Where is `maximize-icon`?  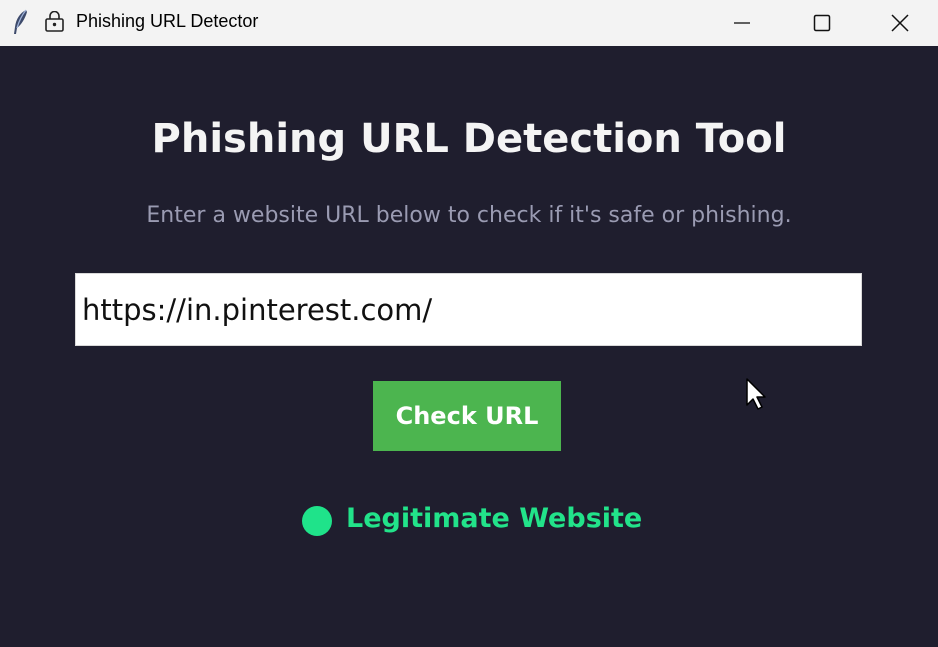 maximize-icon is located at coordinates (822, 23).